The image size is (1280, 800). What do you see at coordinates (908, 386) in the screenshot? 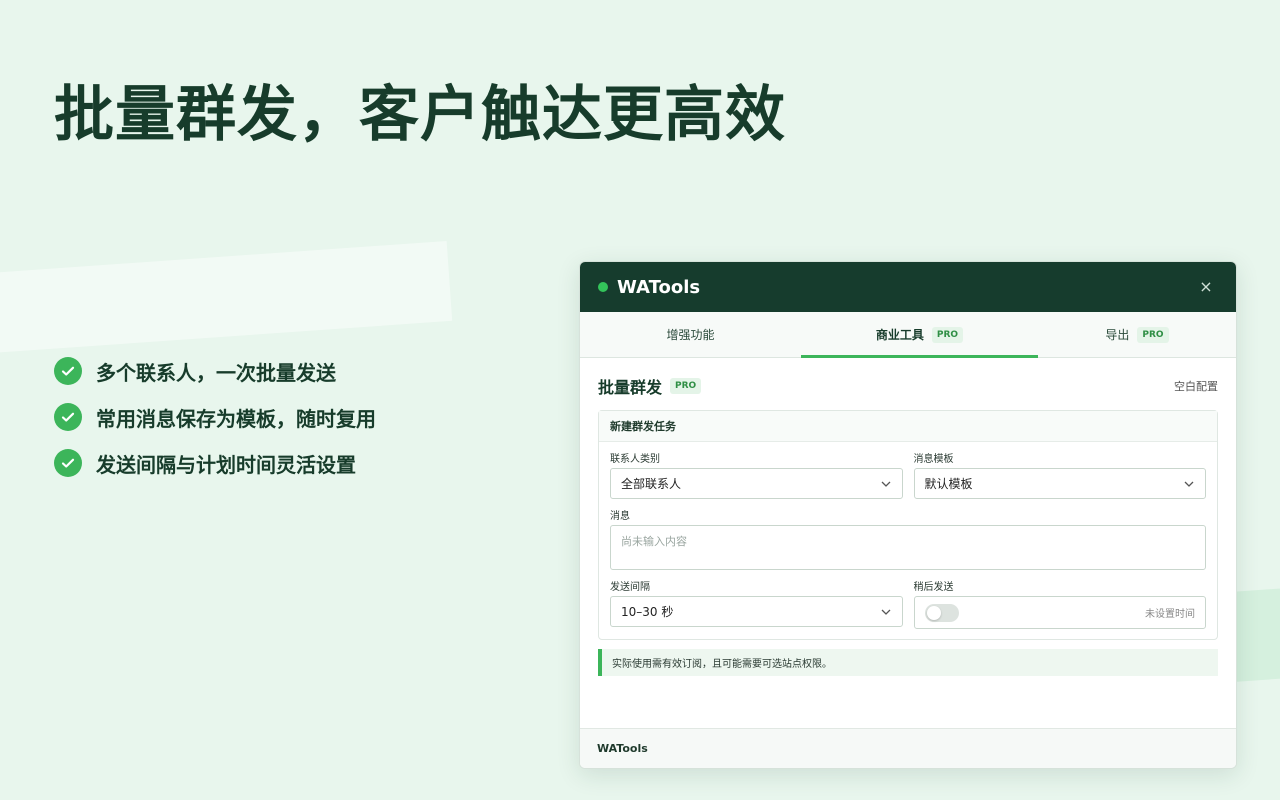
I see `section-header: 批量群发 PRO 空白配置` at bounding box center [908, 386].